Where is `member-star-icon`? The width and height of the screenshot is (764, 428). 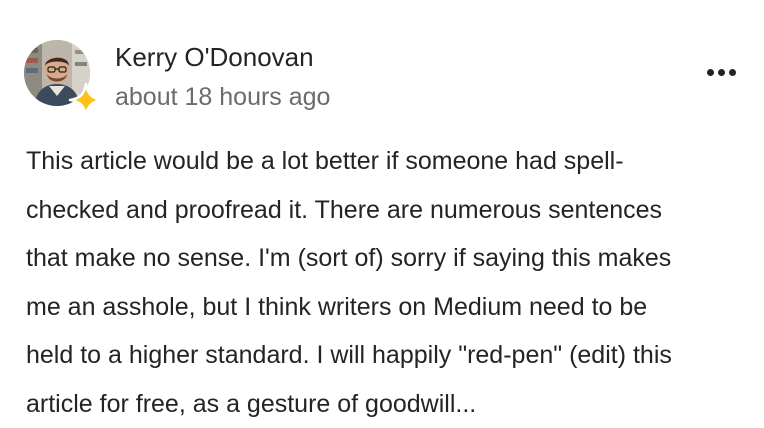
member-star-icon is located at coordinates (86, 100).